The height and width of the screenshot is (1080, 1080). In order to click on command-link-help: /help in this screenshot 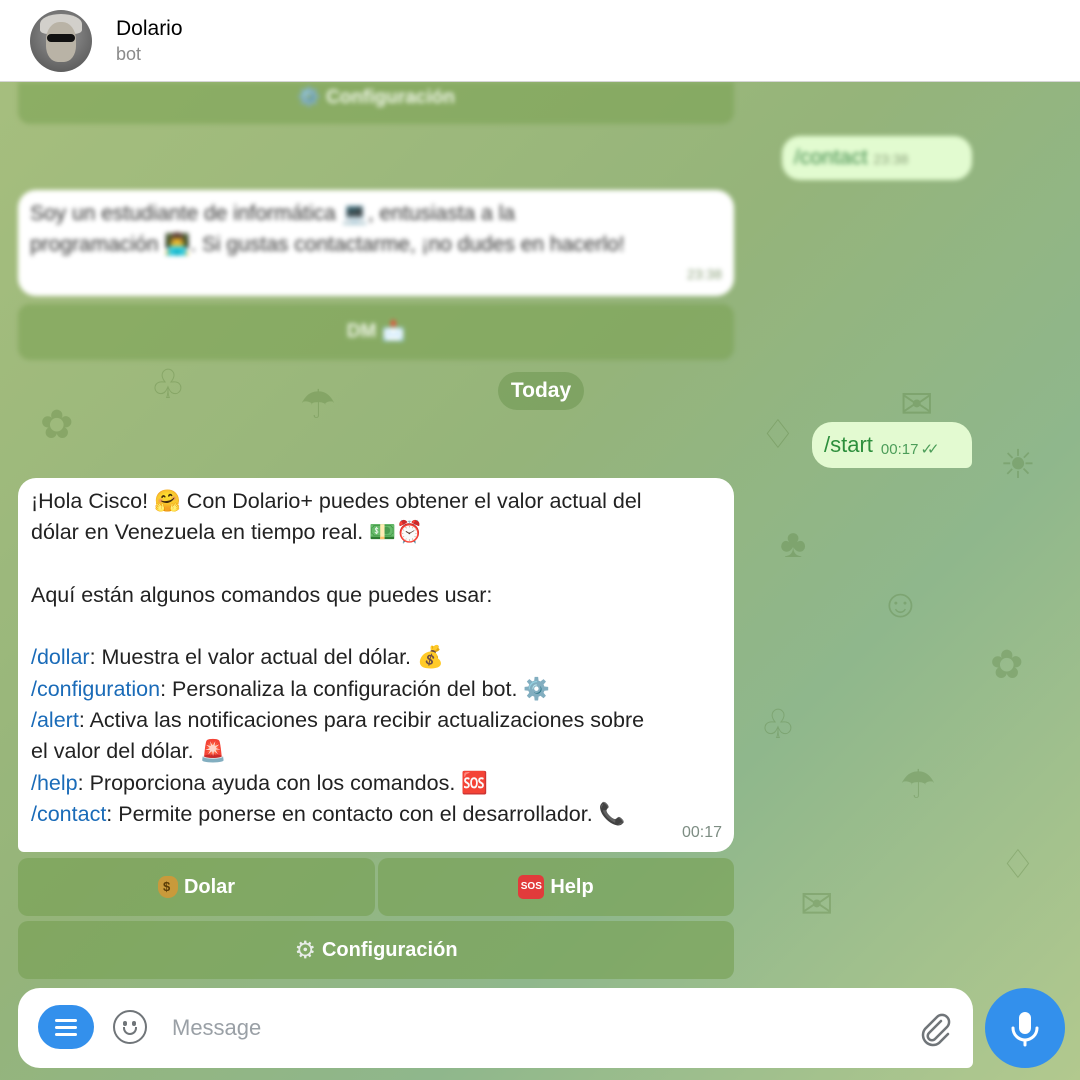, I will do `click(54, 783)`.